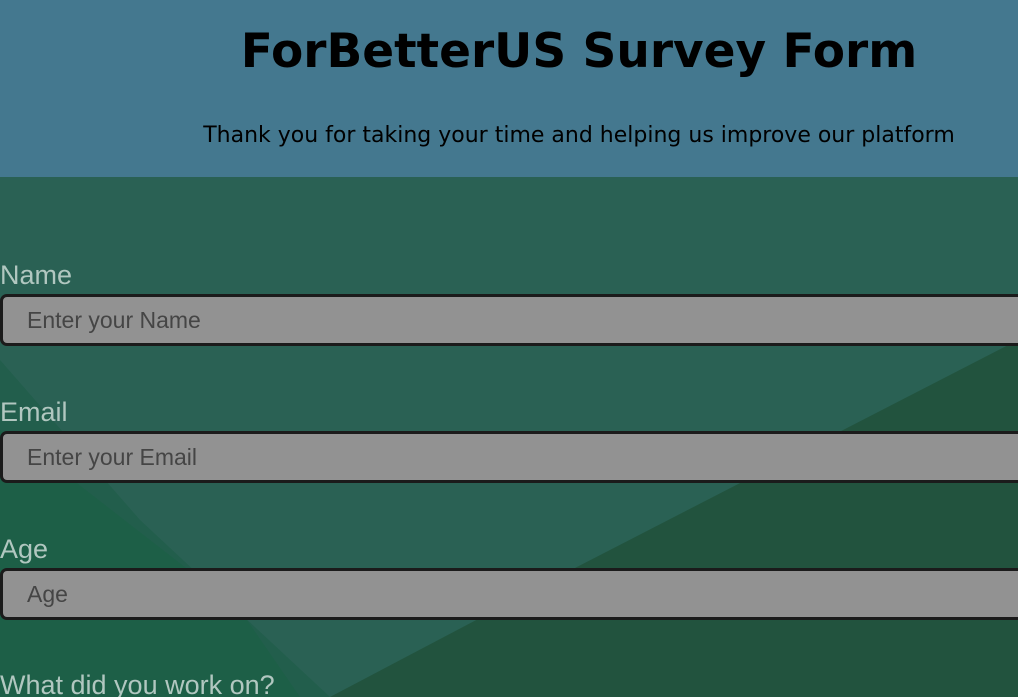 The height and width of the screenshot is (697, 1018). What do you see at coordinates (36, 275) in the screenshot?
I see `name-label: Name` at bounding box center [36, 275].